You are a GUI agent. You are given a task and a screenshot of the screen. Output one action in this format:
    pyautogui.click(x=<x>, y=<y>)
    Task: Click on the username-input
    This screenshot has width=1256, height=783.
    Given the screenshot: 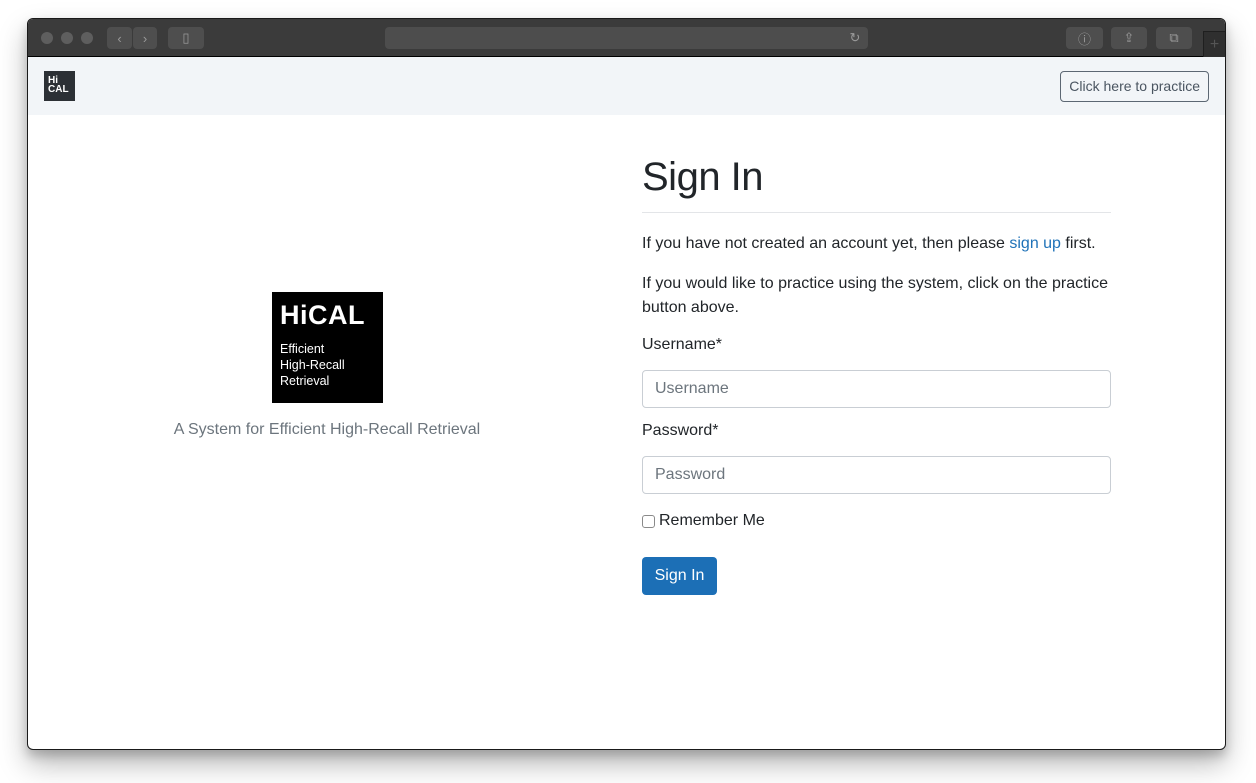 What is the action you would take?
    pyautogui.click(x=876, y=389)
    